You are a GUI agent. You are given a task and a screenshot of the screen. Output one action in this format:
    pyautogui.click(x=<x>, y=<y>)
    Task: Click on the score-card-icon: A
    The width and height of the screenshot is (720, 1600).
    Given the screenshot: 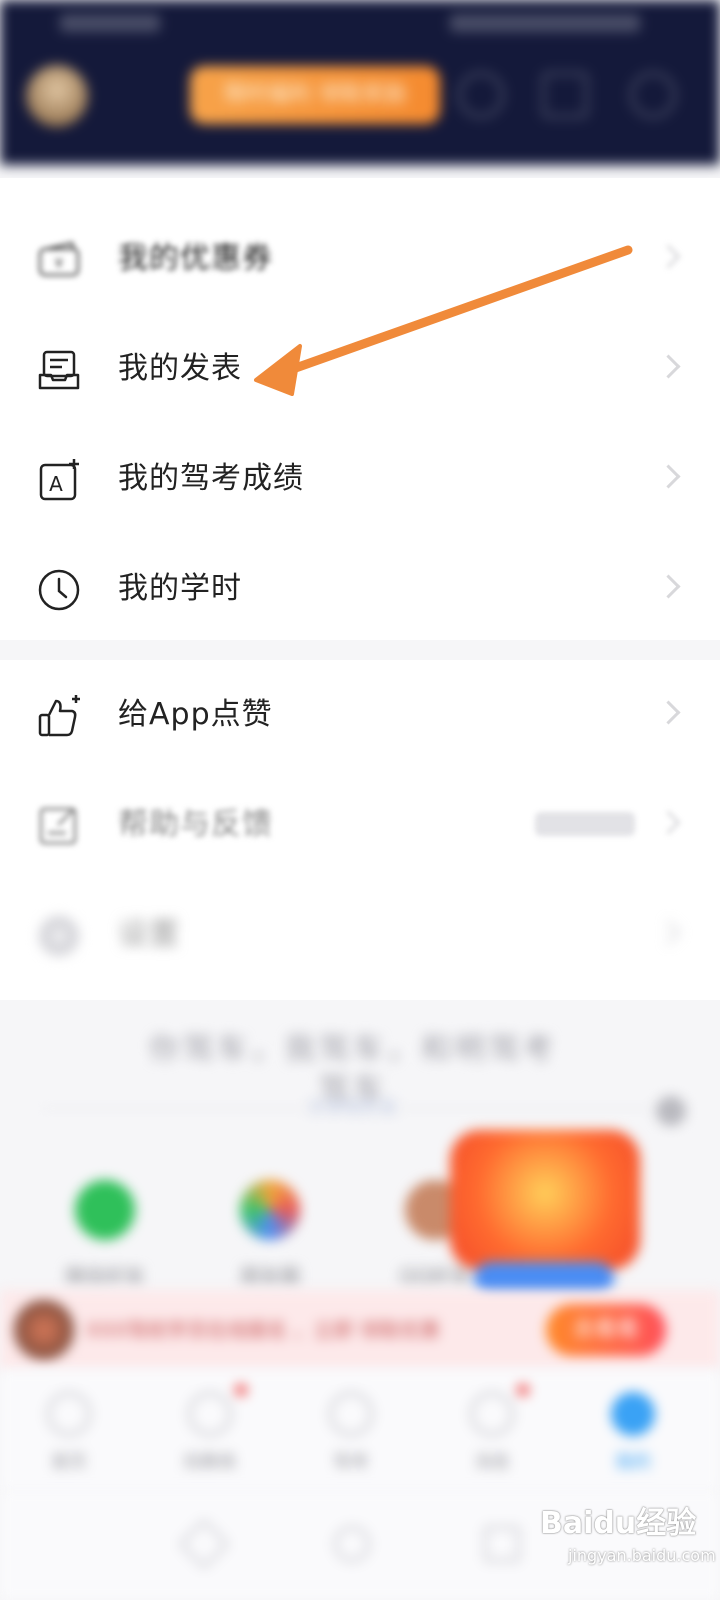 What is the action you would take?
    pyautogui.click(x=59, y=480)
    